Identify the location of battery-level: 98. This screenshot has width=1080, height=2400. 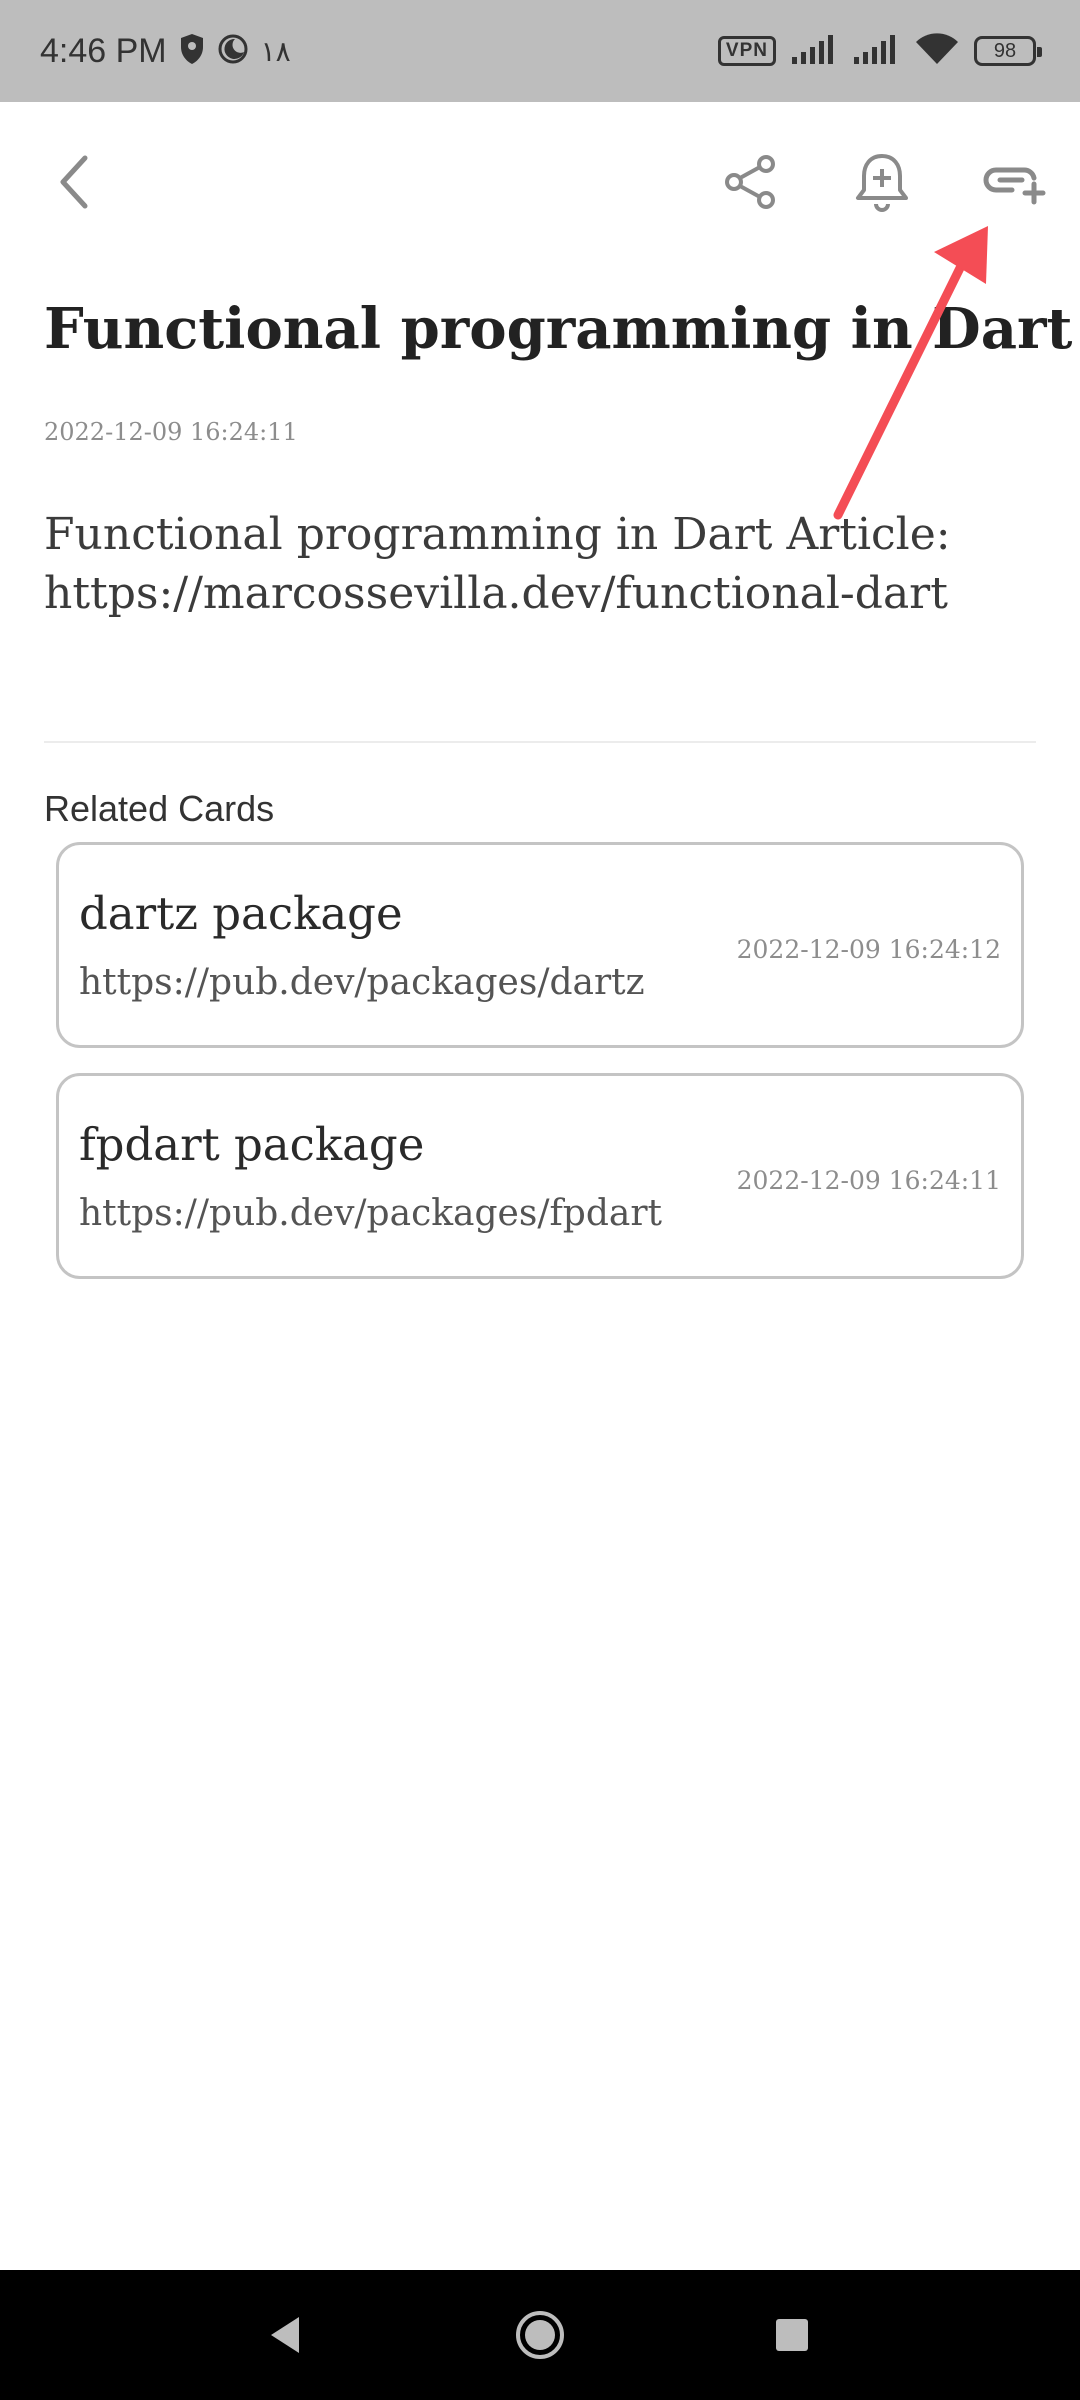
(1005, 50).